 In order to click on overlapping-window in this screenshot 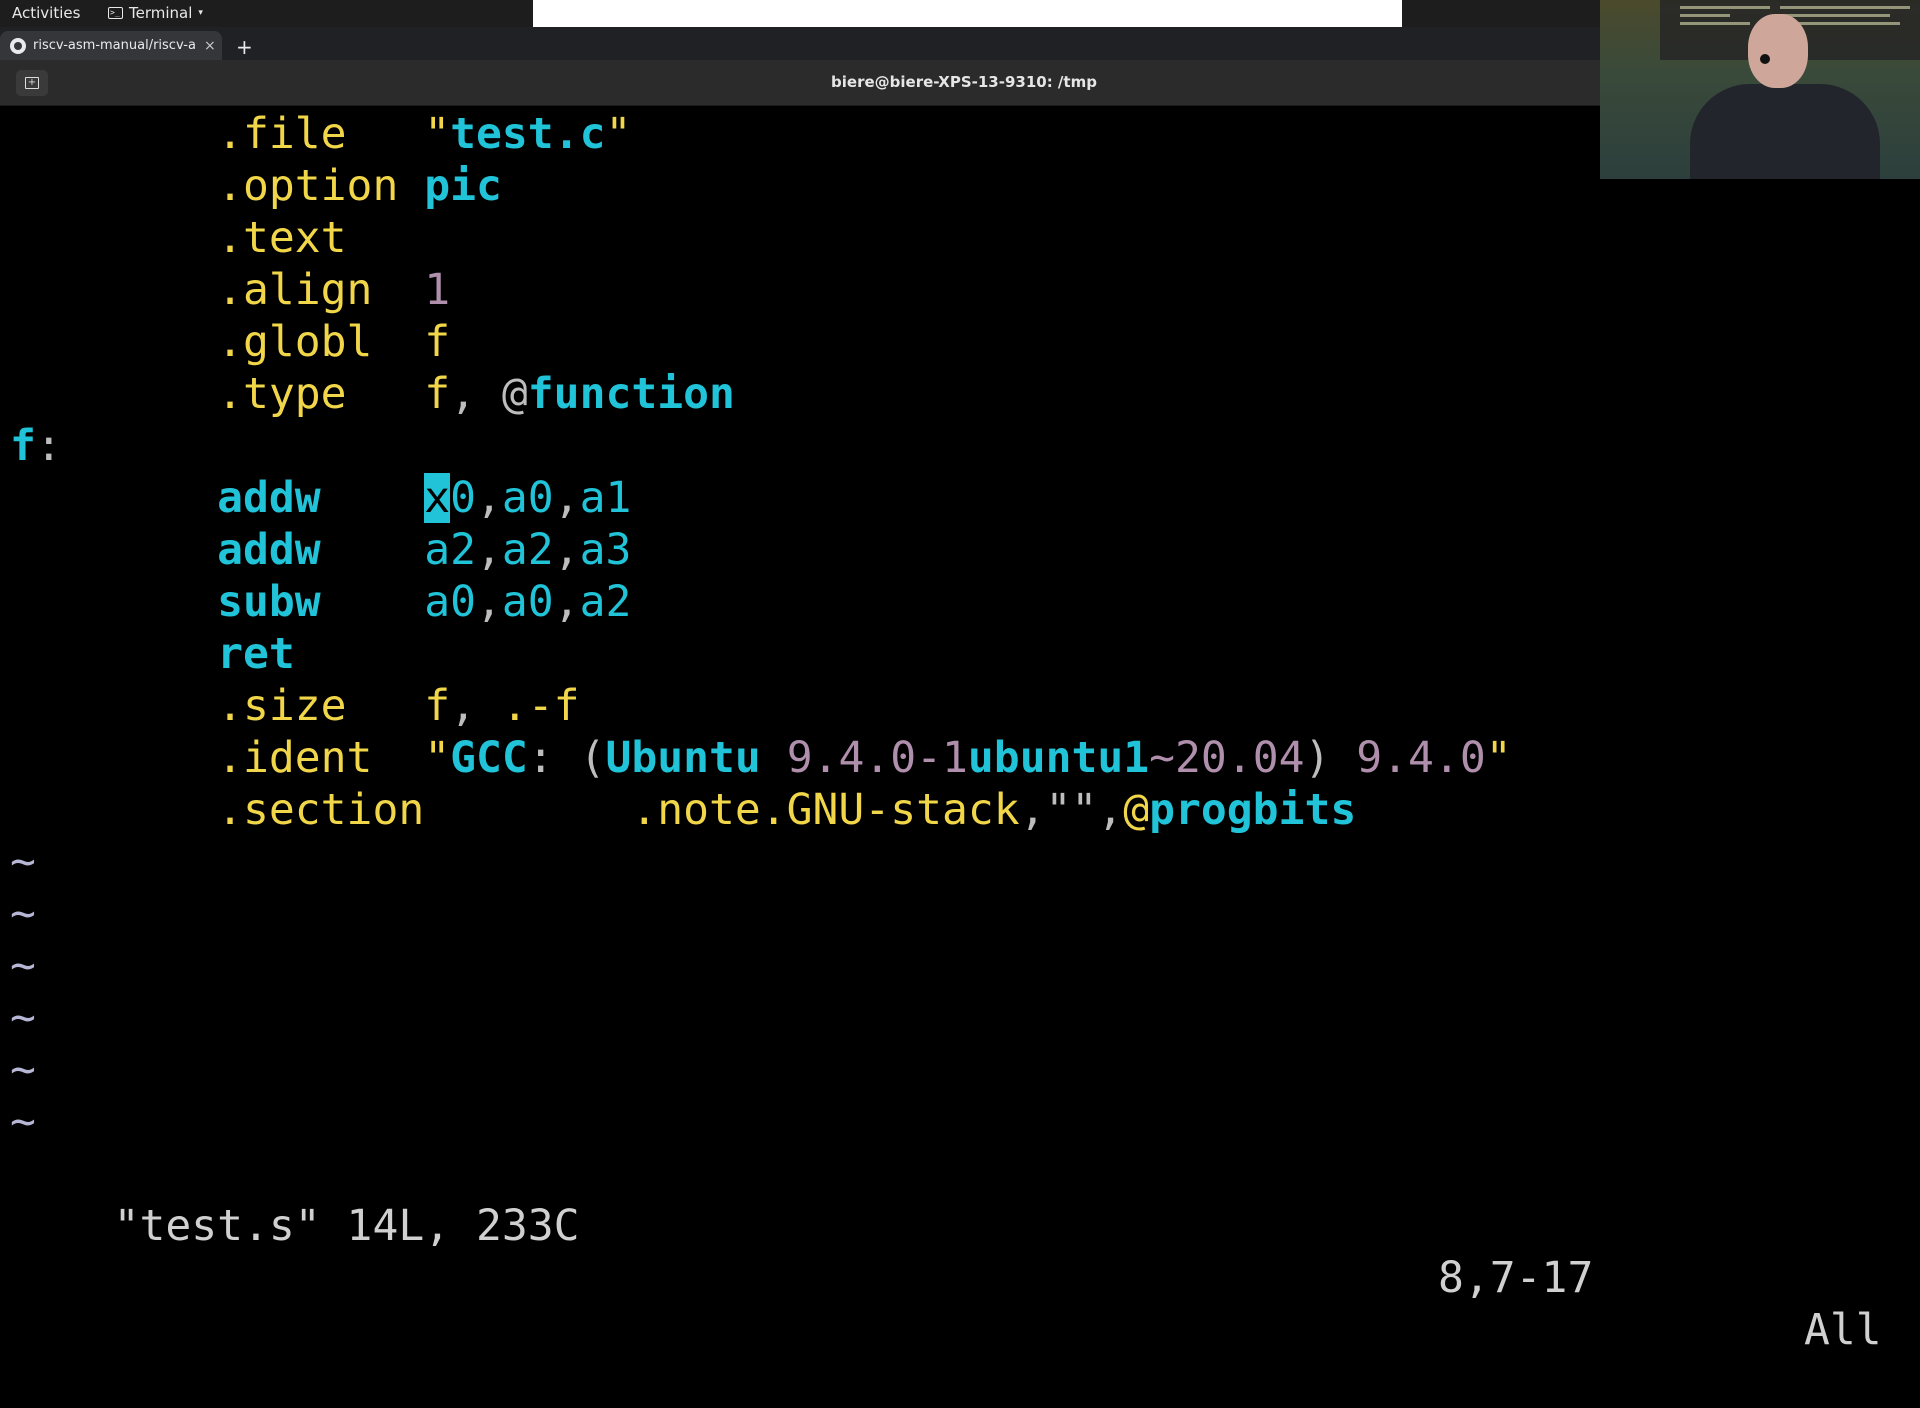, I will do `click(967, 13)`.